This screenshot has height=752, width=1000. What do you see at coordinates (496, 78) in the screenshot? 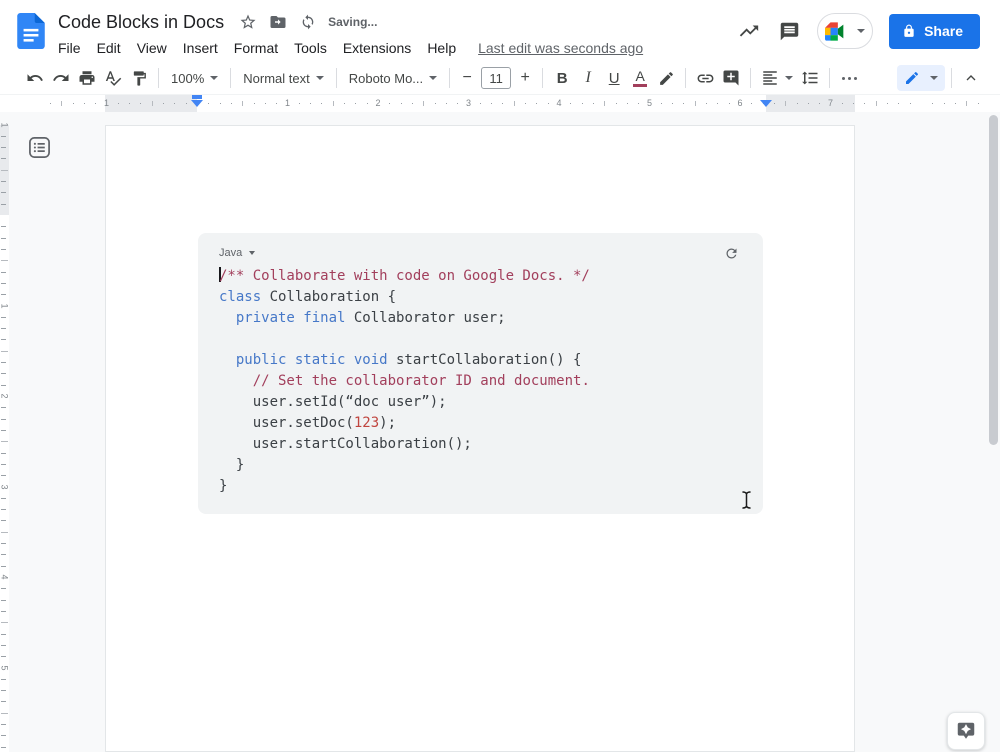
I see `font-size-input: 11` at bounding box center [496, 78].